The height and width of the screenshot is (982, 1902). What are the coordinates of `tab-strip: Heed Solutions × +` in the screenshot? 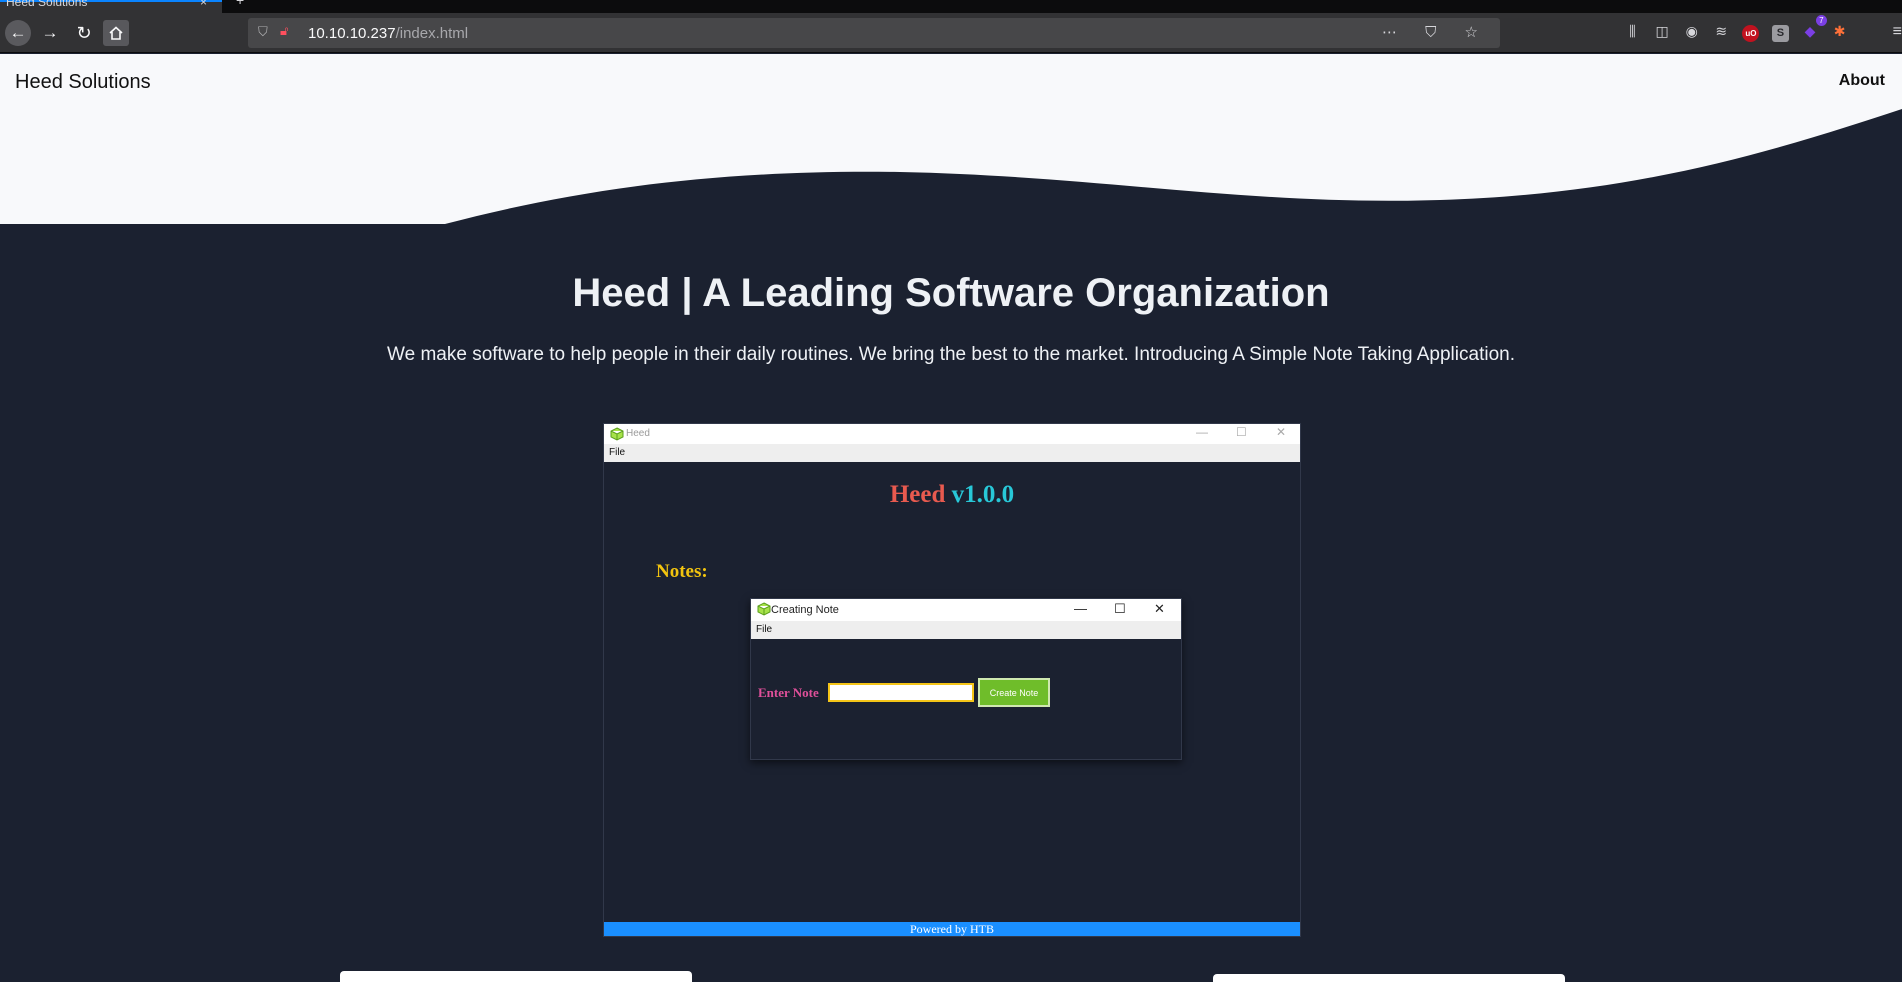 It's located at (951, 6).